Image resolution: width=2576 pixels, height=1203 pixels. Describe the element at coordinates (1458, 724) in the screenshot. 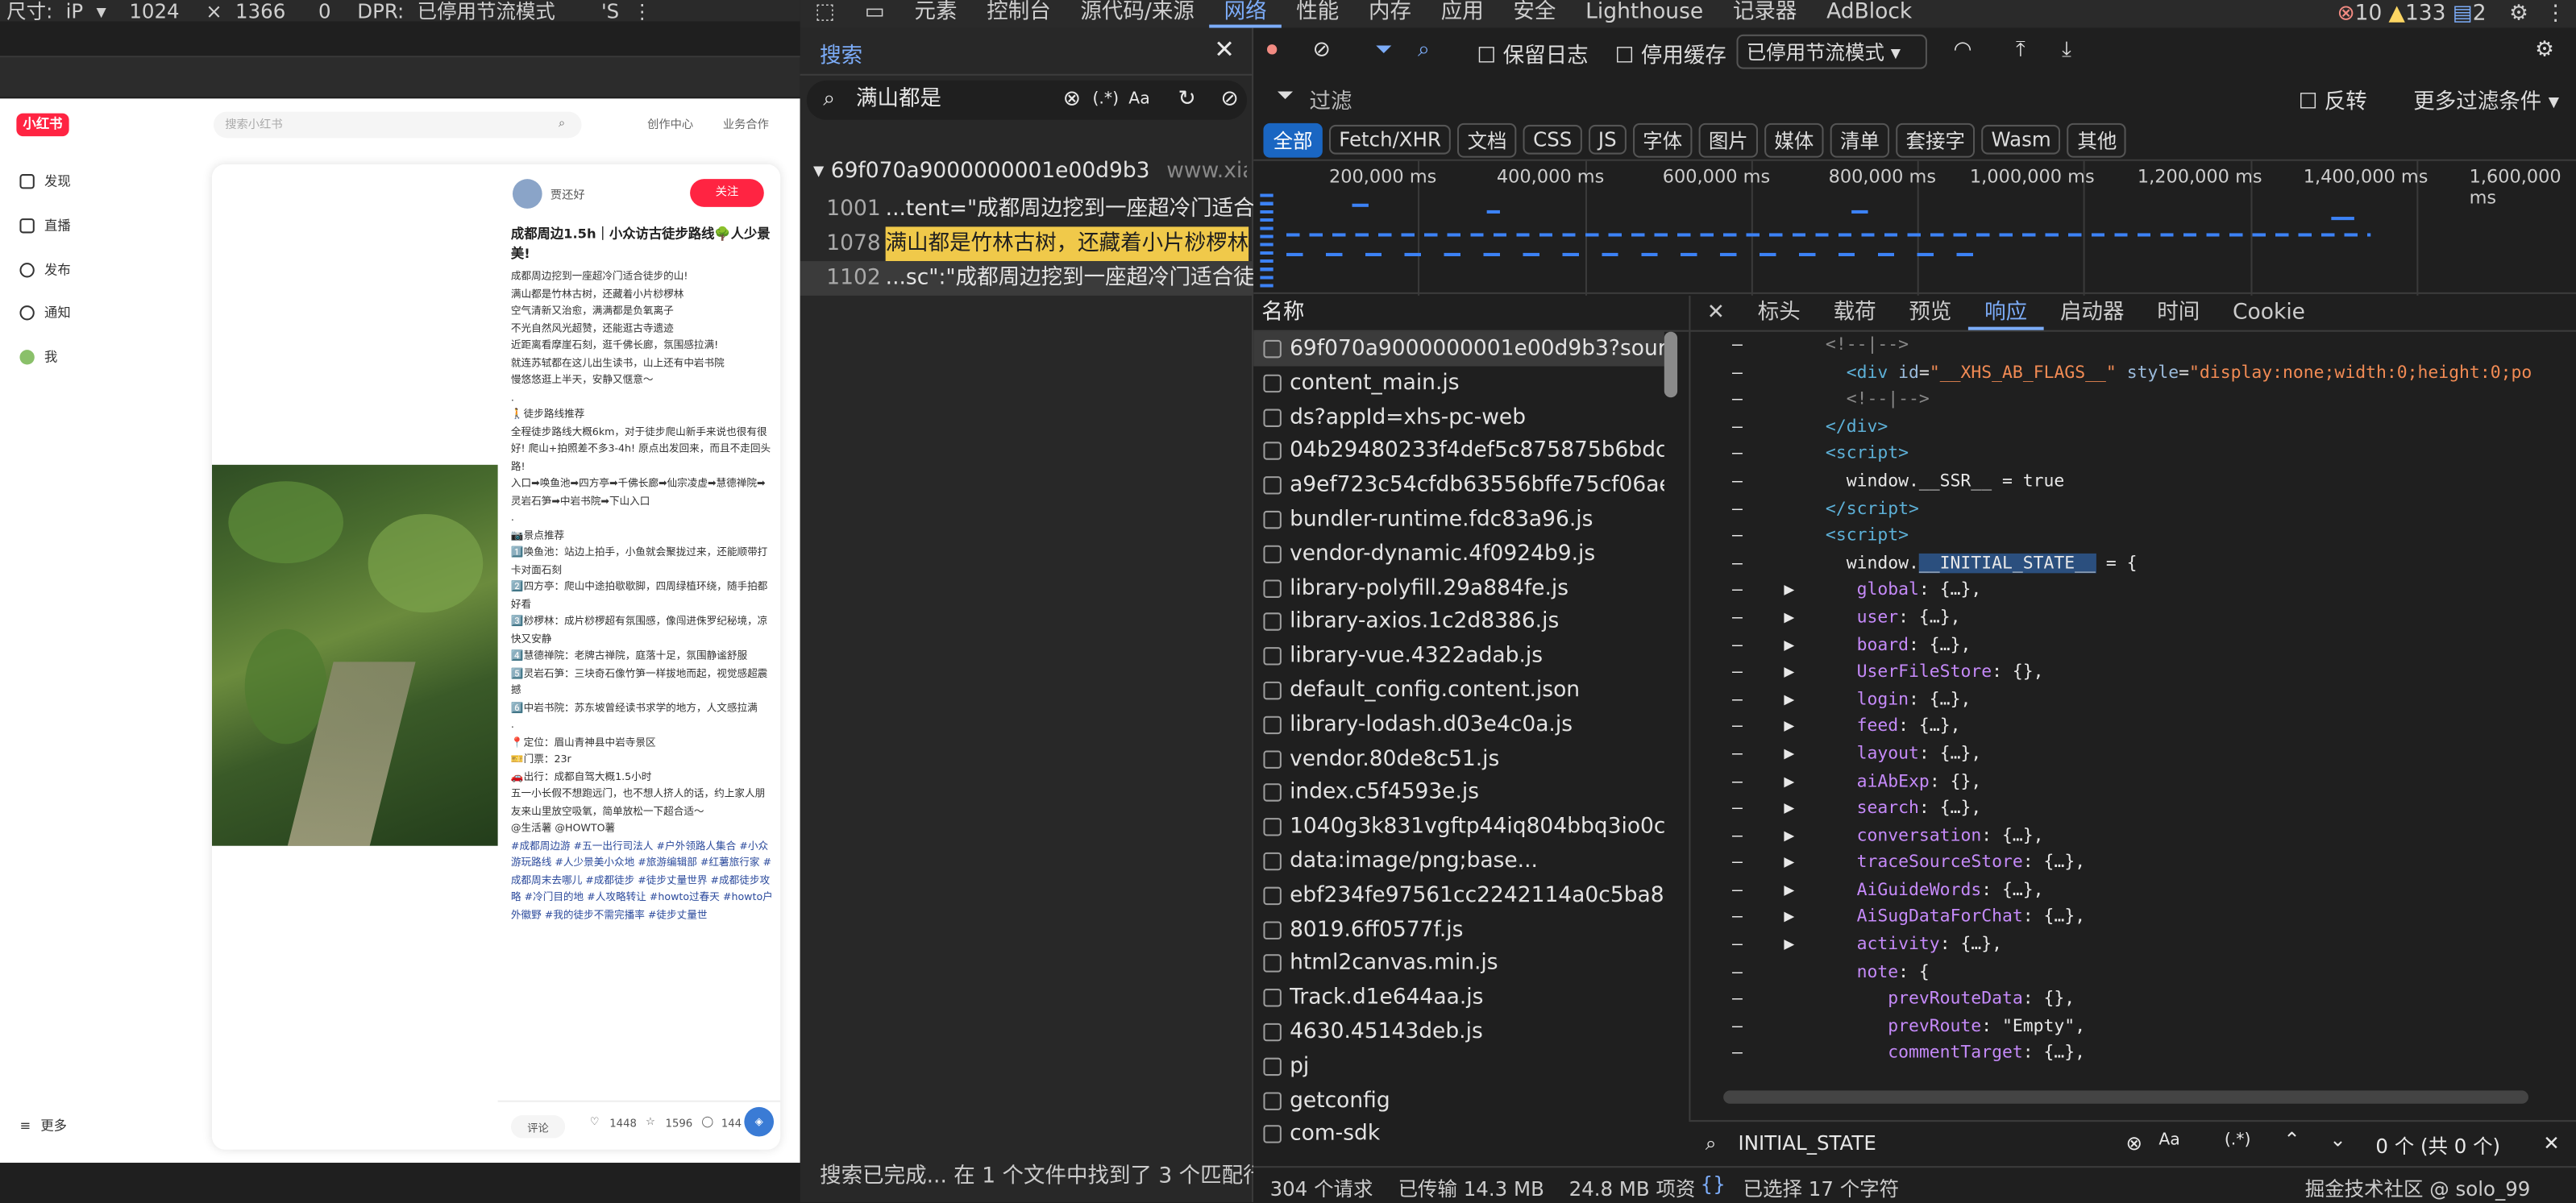

I see `request-row: library-lodash.d03e4c0a.js` at that location.